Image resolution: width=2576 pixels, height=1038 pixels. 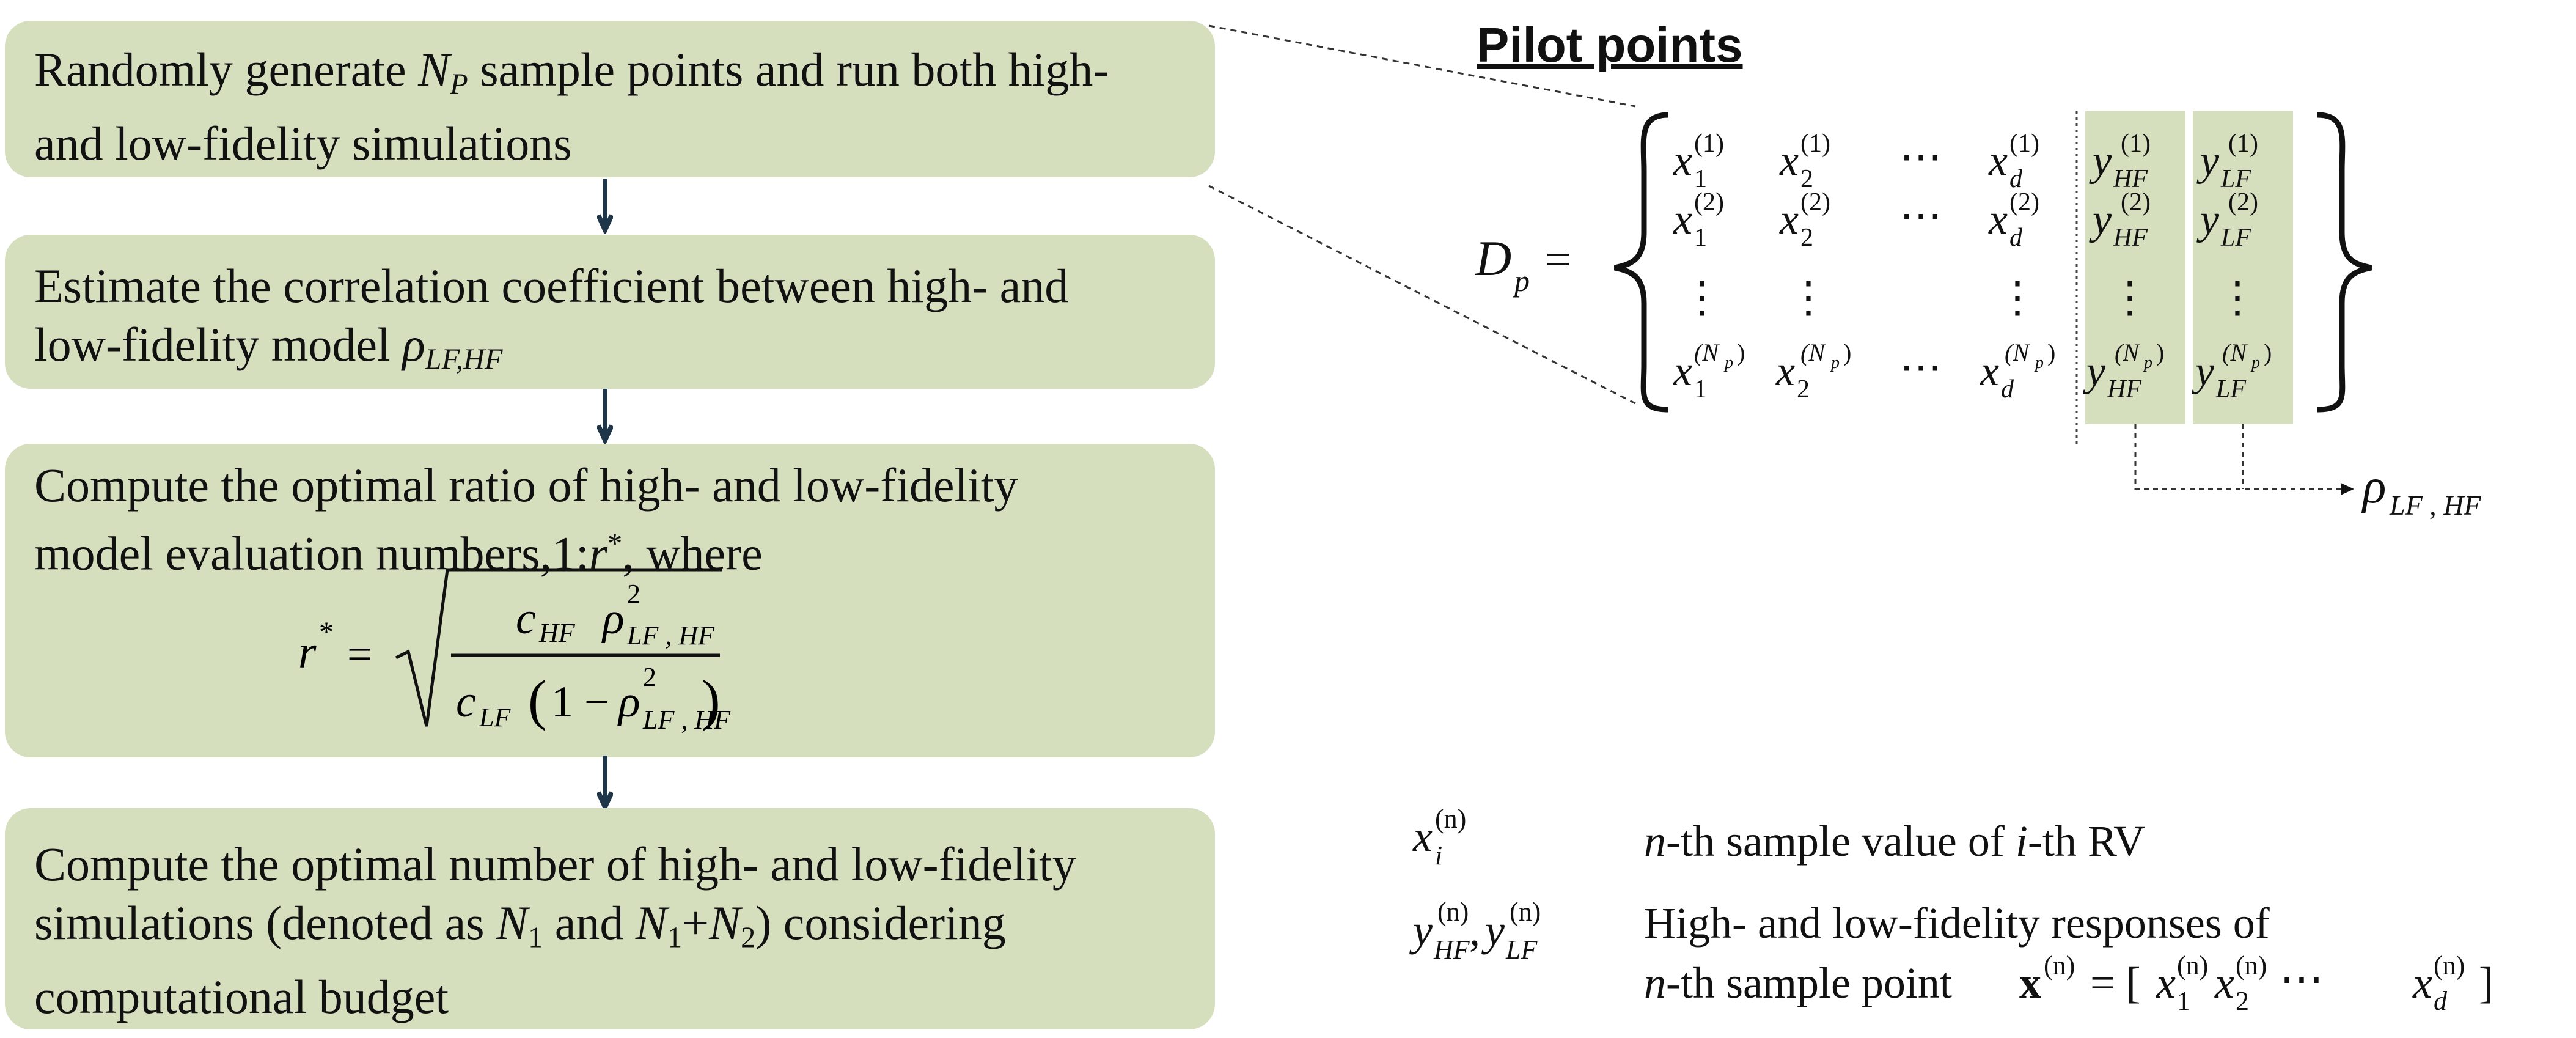 What do you see at coordinates (1521, 280) in the screenshot?
I see `d-subscript-p: p` at bounding box center [1521, 280].